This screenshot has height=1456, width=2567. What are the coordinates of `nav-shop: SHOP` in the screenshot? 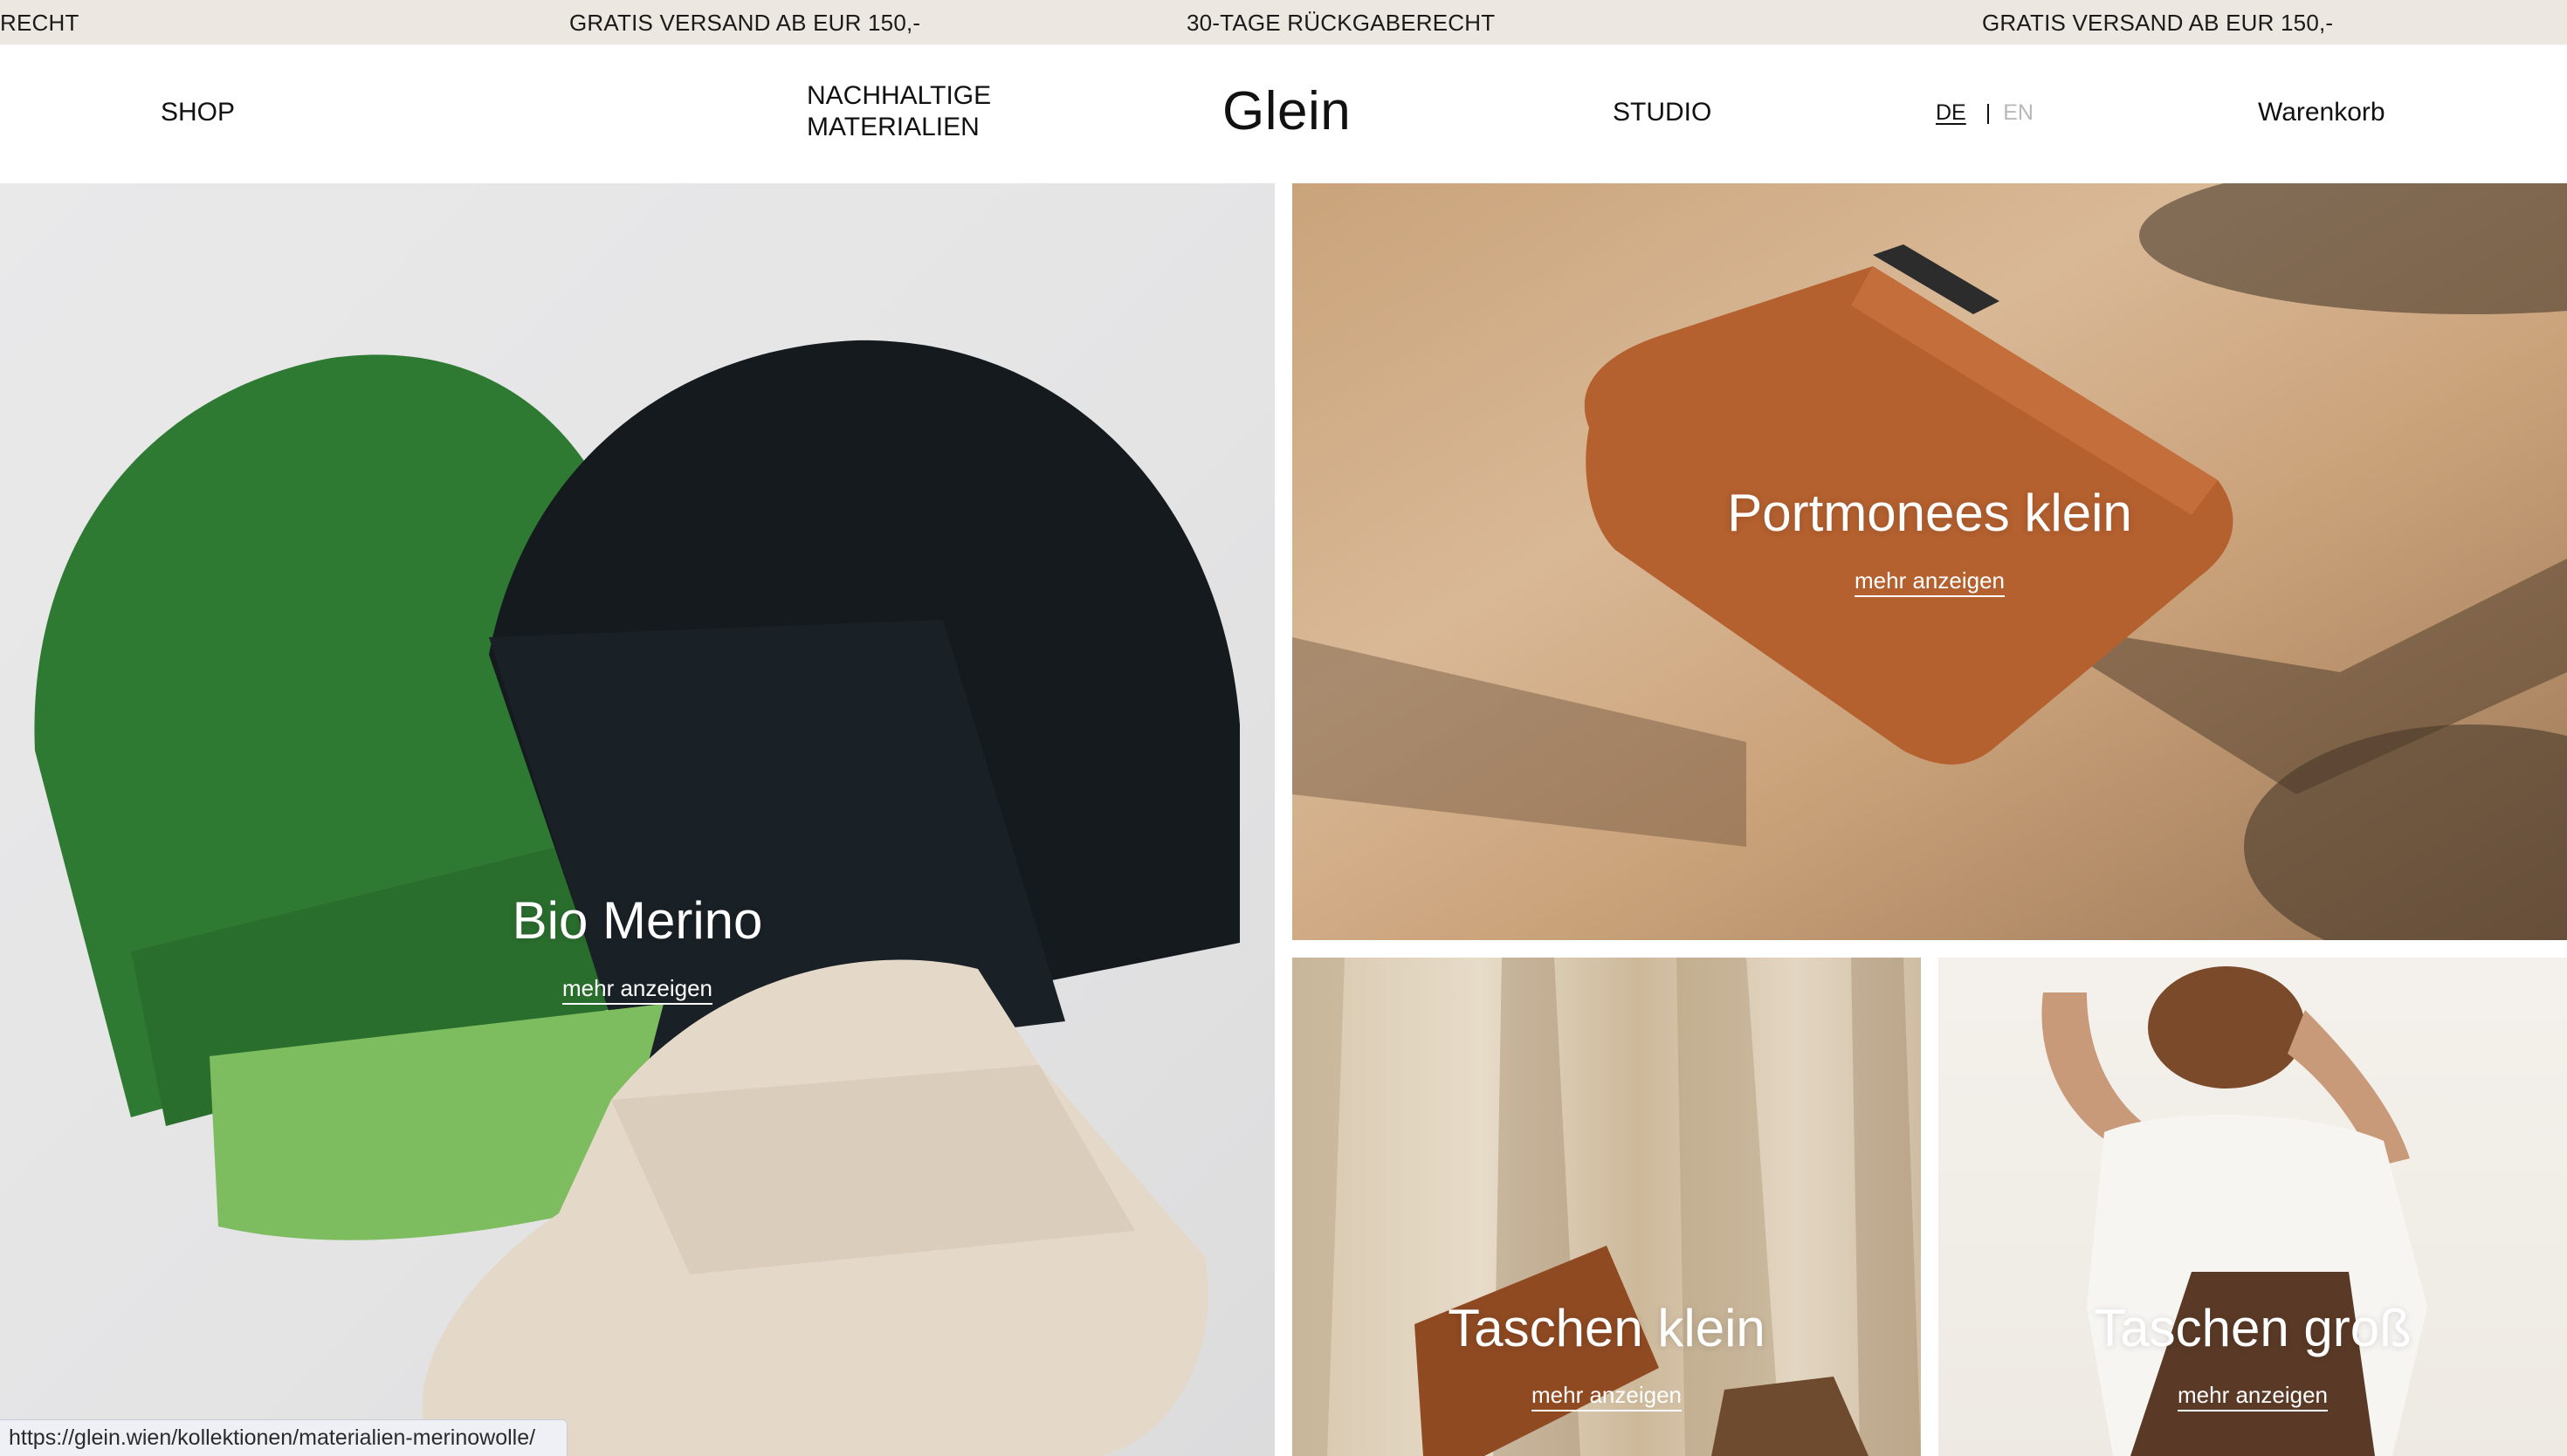 It's located at (198, 112).